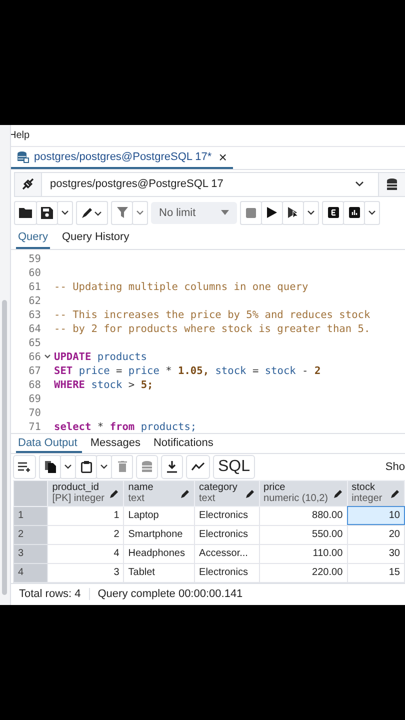 Image resolution: width=405 pixels, height=720 pixels. I want to click on stop-icon, so click(251, 213).